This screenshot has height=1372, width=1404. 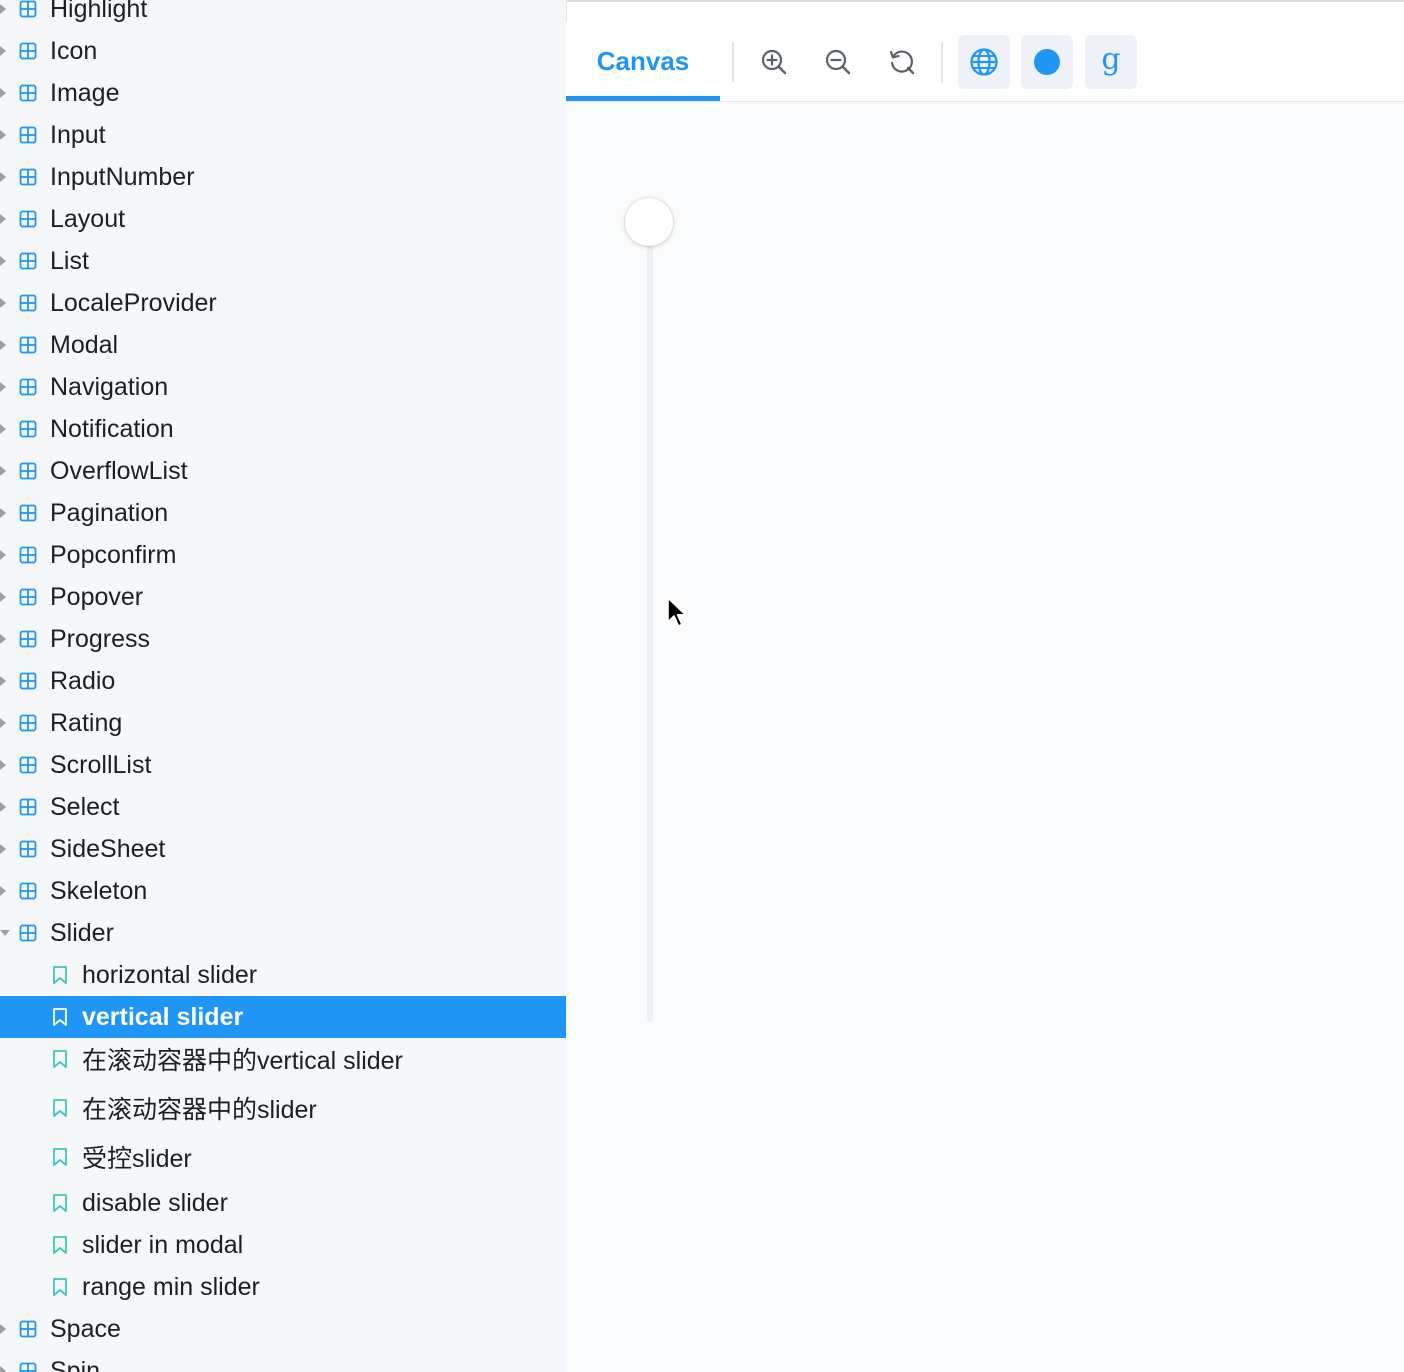 I want to click on tree-item-label: InputNumber, so click(x=122, y=176).